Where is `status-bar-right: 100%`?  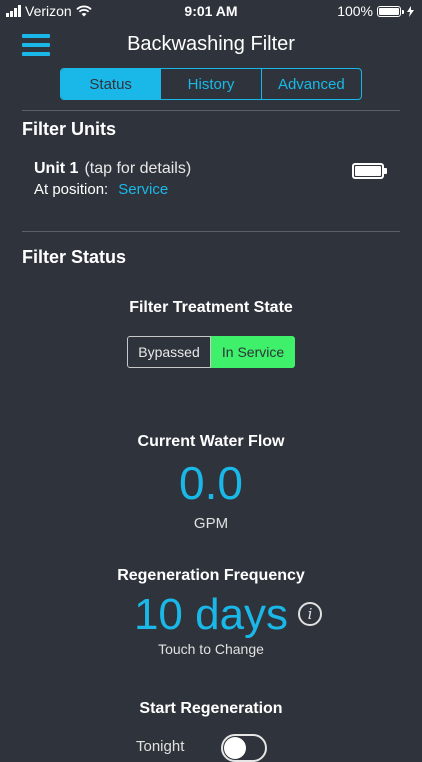 status-bar-right: 100% is located at coordinates (375, 11).